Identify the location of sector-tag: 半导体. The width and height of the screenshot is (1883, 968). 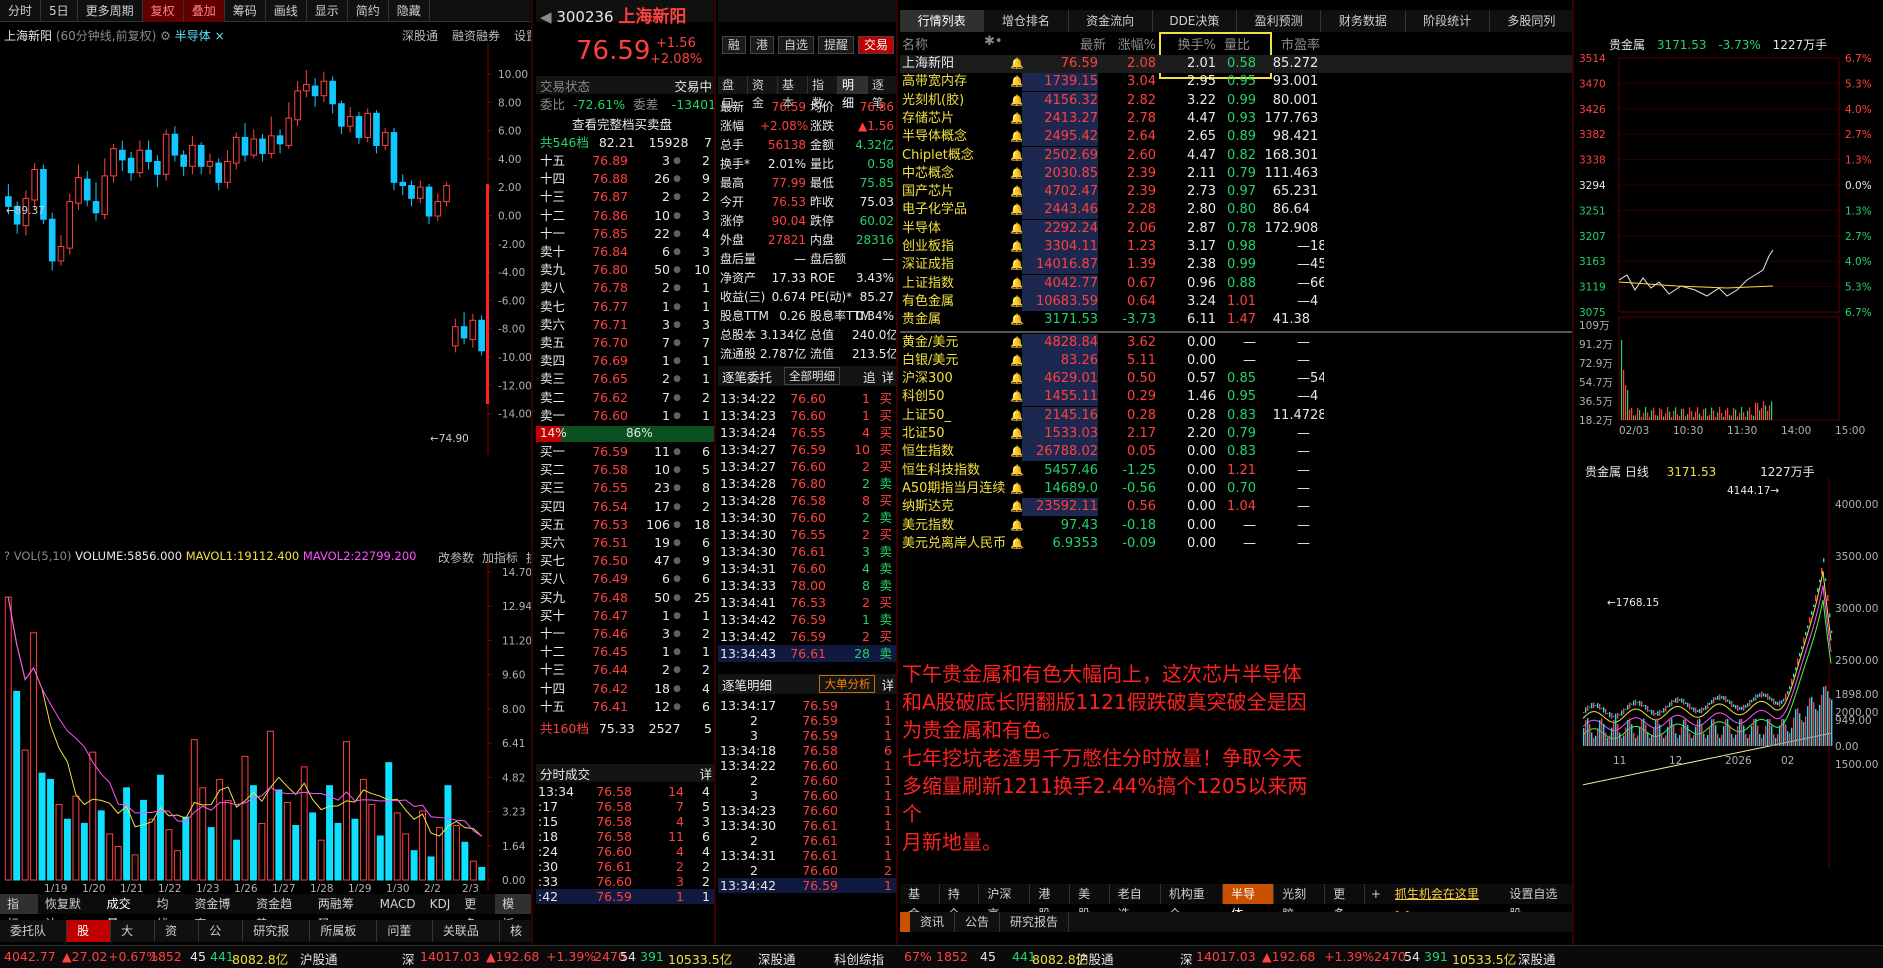
(193, 36).